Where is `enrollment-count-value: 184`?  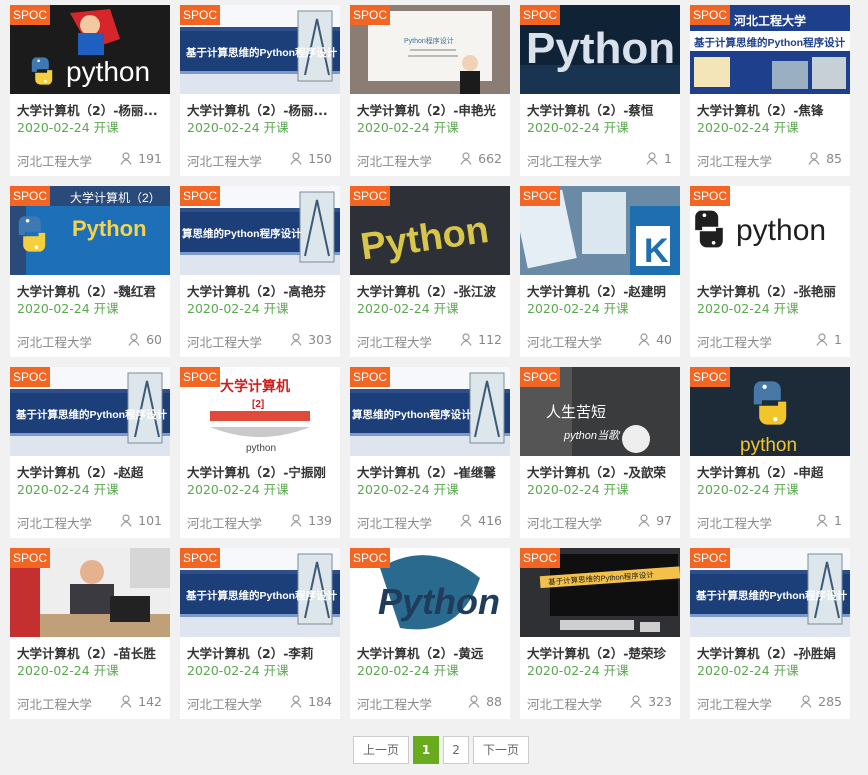
enrollment-count-value: 184 is located at coordinates (320, 701).